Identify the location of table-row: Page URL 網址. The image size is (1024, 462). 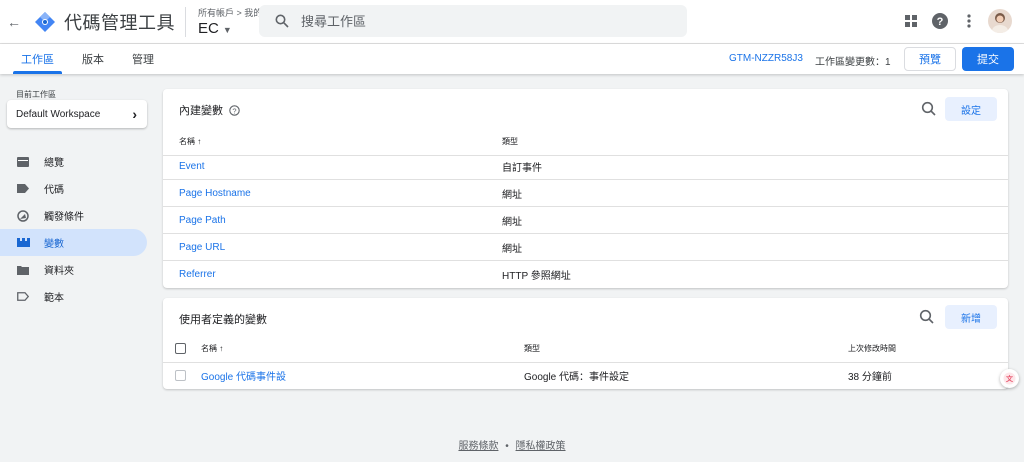
(585, 247).